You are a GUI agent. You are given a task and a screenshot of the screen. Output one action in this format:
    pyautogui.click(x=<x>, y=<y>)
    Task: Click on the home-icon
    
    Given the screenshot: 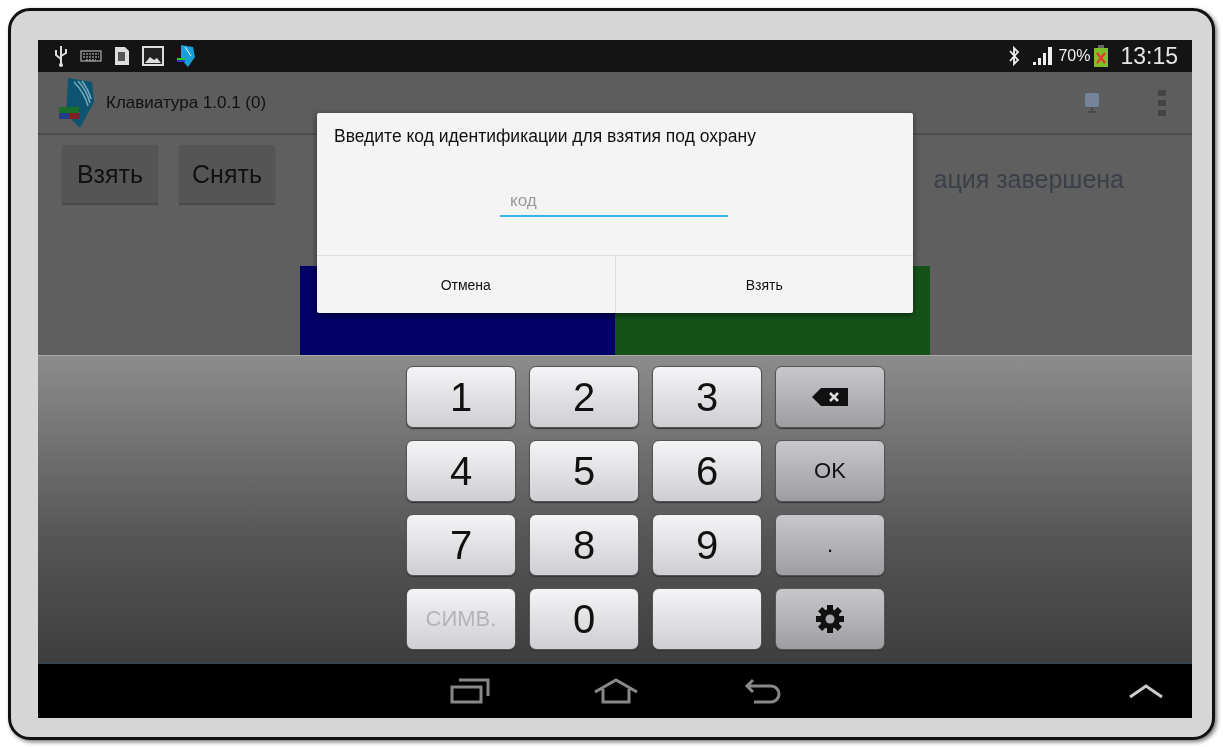 What is the action you would take?
    pyautogui.click(x=616, y=691)
    